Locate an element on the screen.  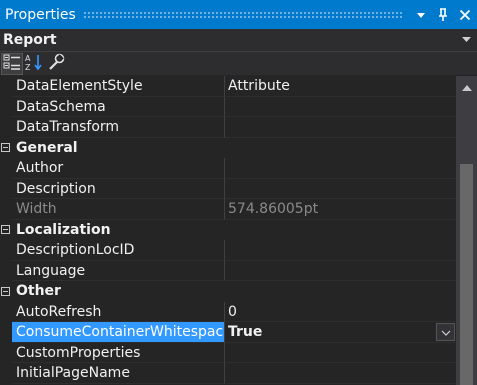
close-button is located at coordinates (465, 15).